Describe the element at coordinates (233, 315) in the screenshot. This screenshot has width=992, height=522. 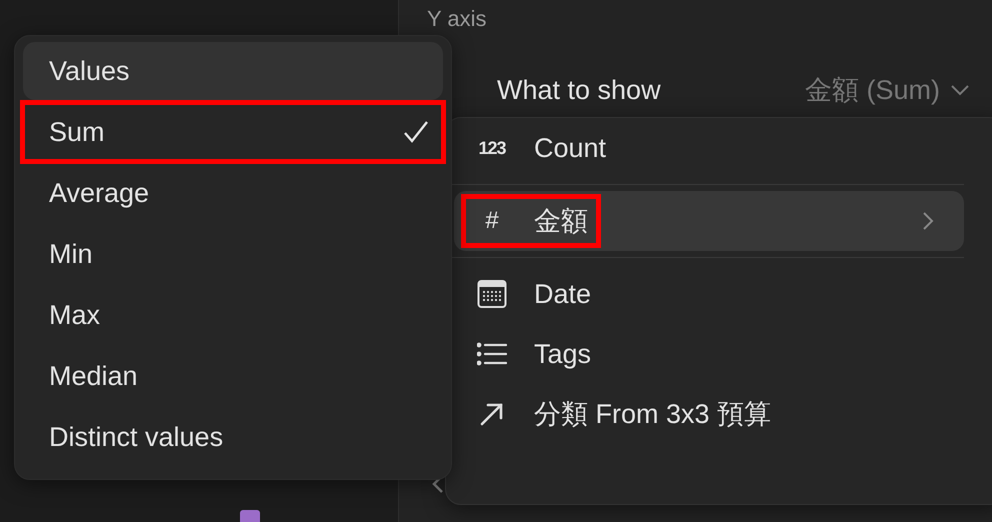
I see `menu-item: Max` at that location.